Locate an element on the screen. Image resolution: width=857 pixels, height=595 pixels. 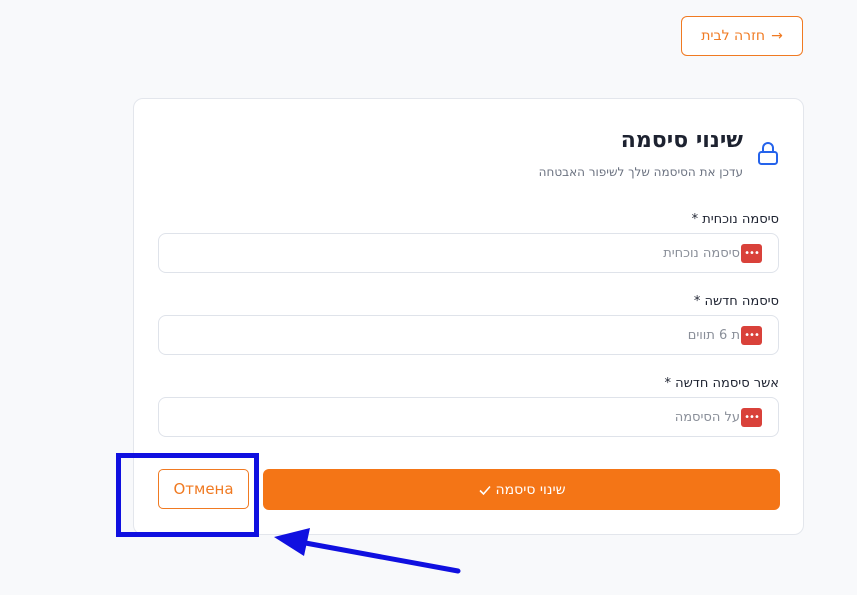
current-password-input is located at coordinates (468, 253).